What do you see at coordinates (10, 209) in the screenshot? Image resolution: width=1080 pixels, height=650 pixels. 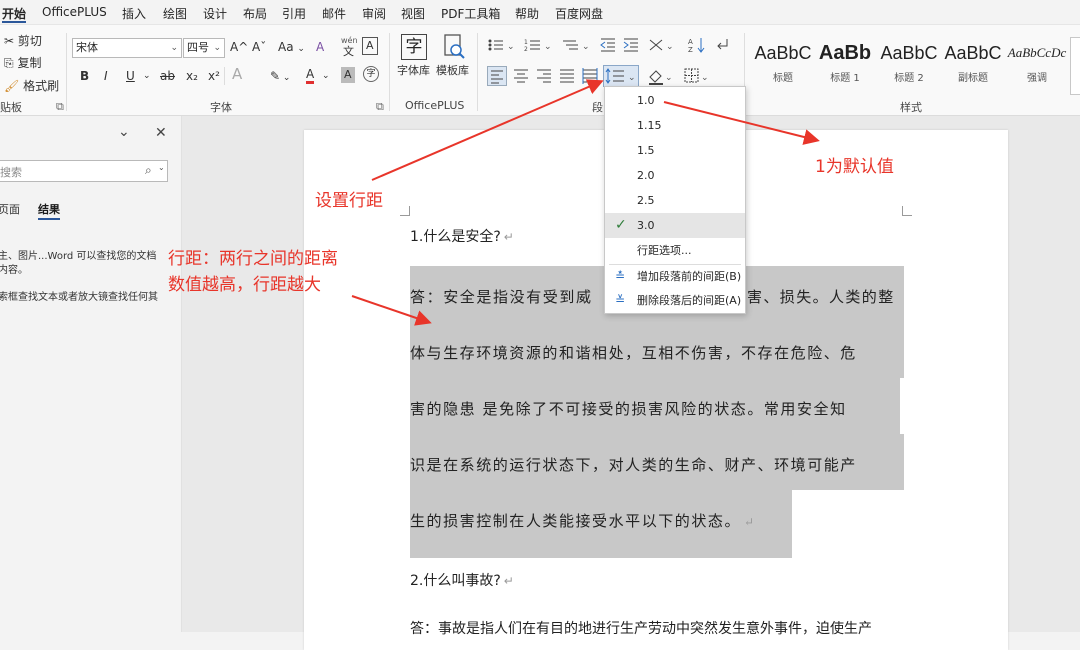 I see `tab-pages: 页面` at bounding box center [10, 209].